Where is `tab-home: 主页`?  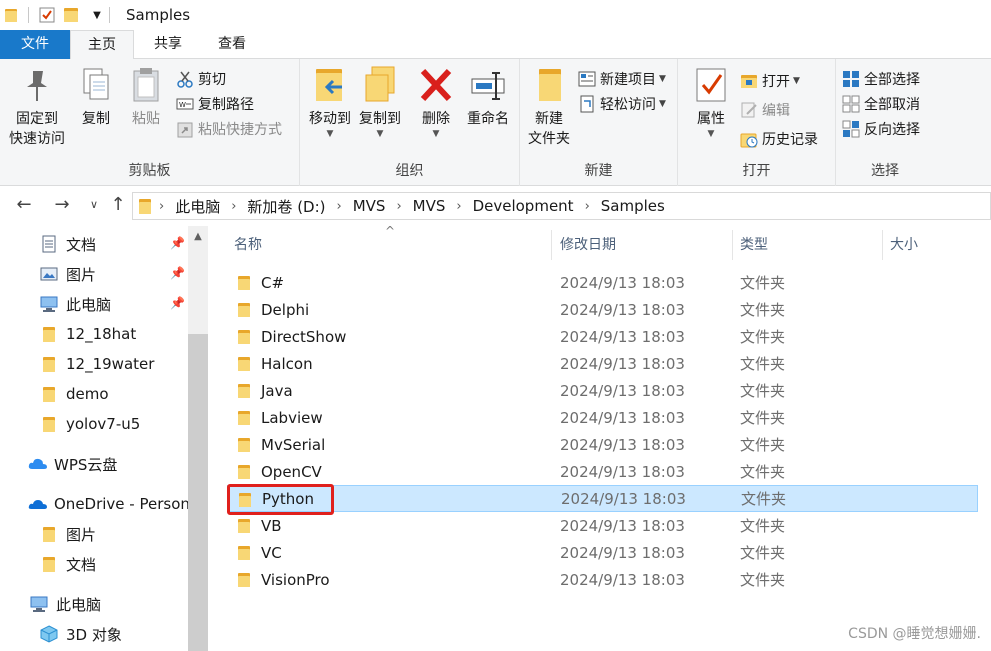
tab-home: 主页 is located at coordinates (102, 45).